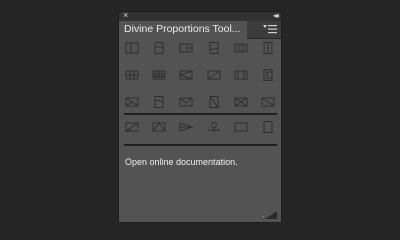  I want to click on section-divider-top, so click(200, 114).